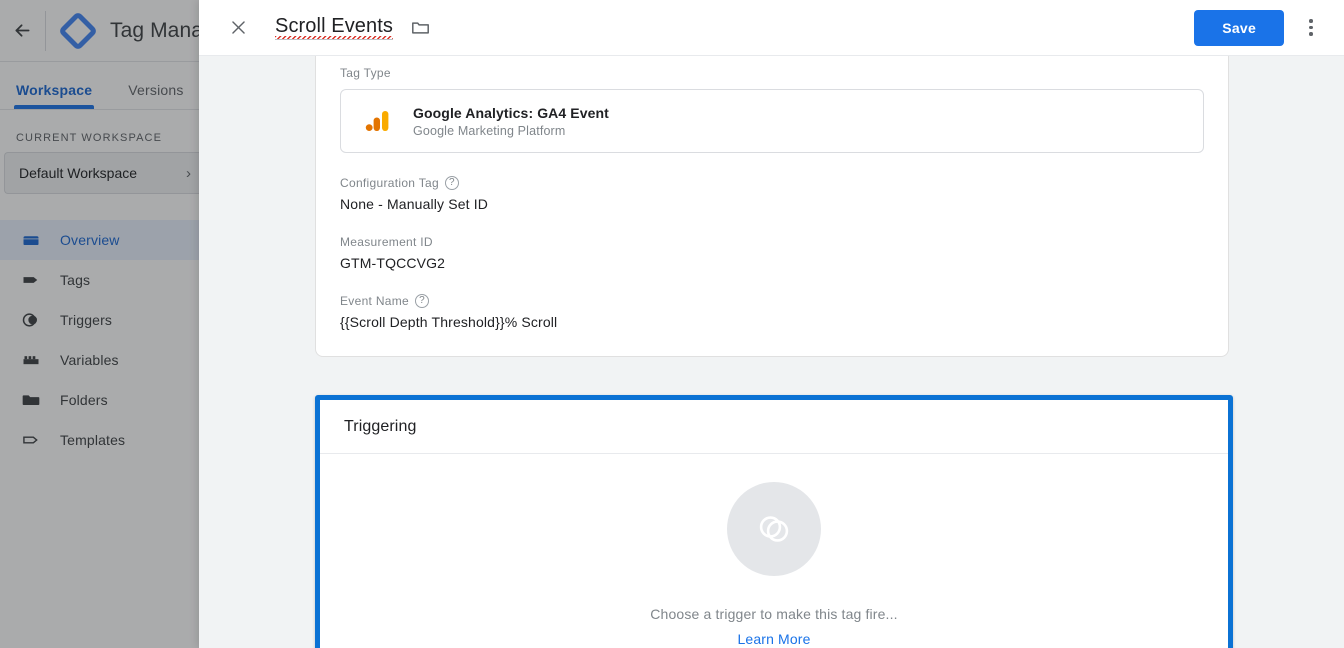 The image size is (1344, 648). Describe the element at coordinates (772, 301) in the screenshot. I see `event-name-label: Event Name ?` at that location.